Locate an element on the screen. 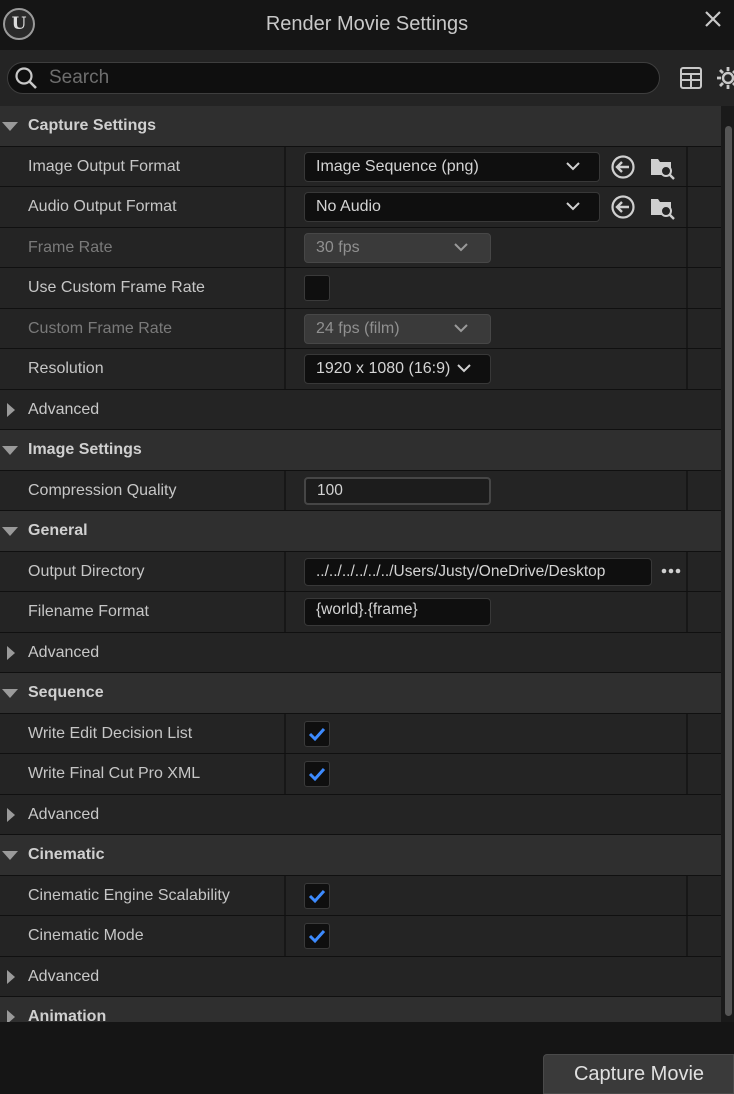 Image resolution: width=734 pixels, height=1094 pixels. title-bar: U Render Movie Settings is located at coordinates (367, 25).